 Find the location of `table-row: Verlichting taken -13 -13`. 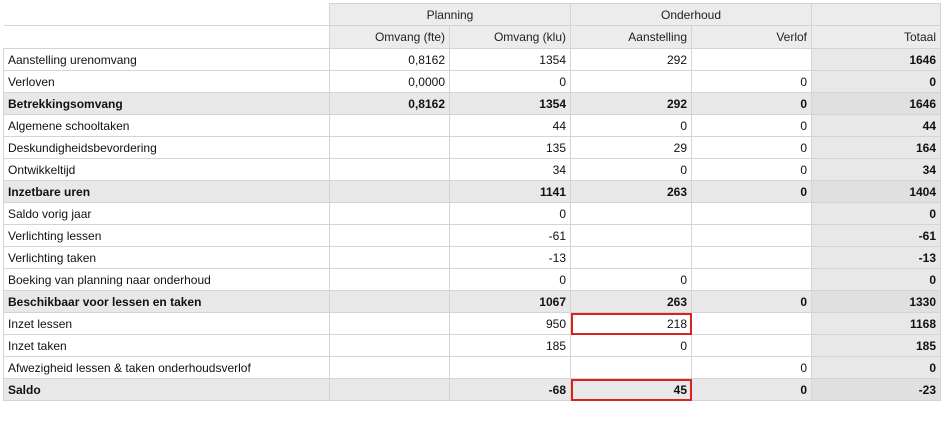

table-row: Verlichting taken -13 -13 is located at coordinates (472, 257).